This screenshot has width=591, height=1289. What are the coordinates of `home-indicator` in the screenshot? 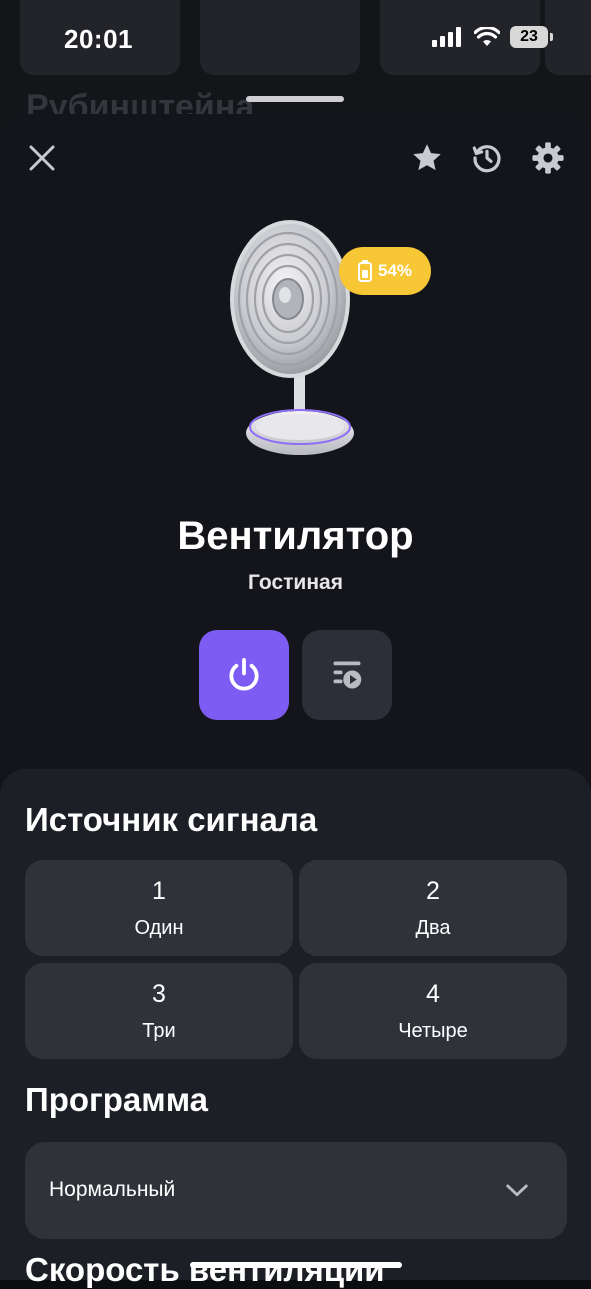 It's located at (296, 1265).